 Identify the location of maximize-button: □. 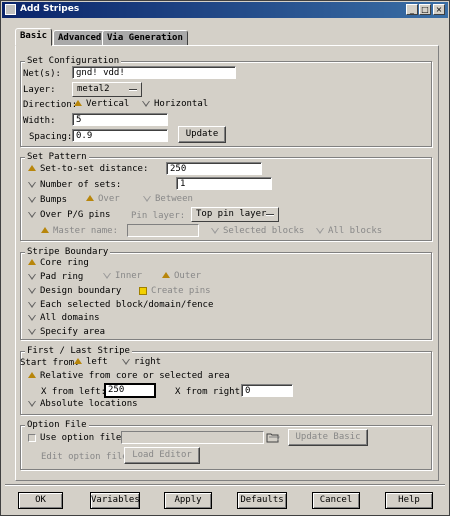
(425, 9).